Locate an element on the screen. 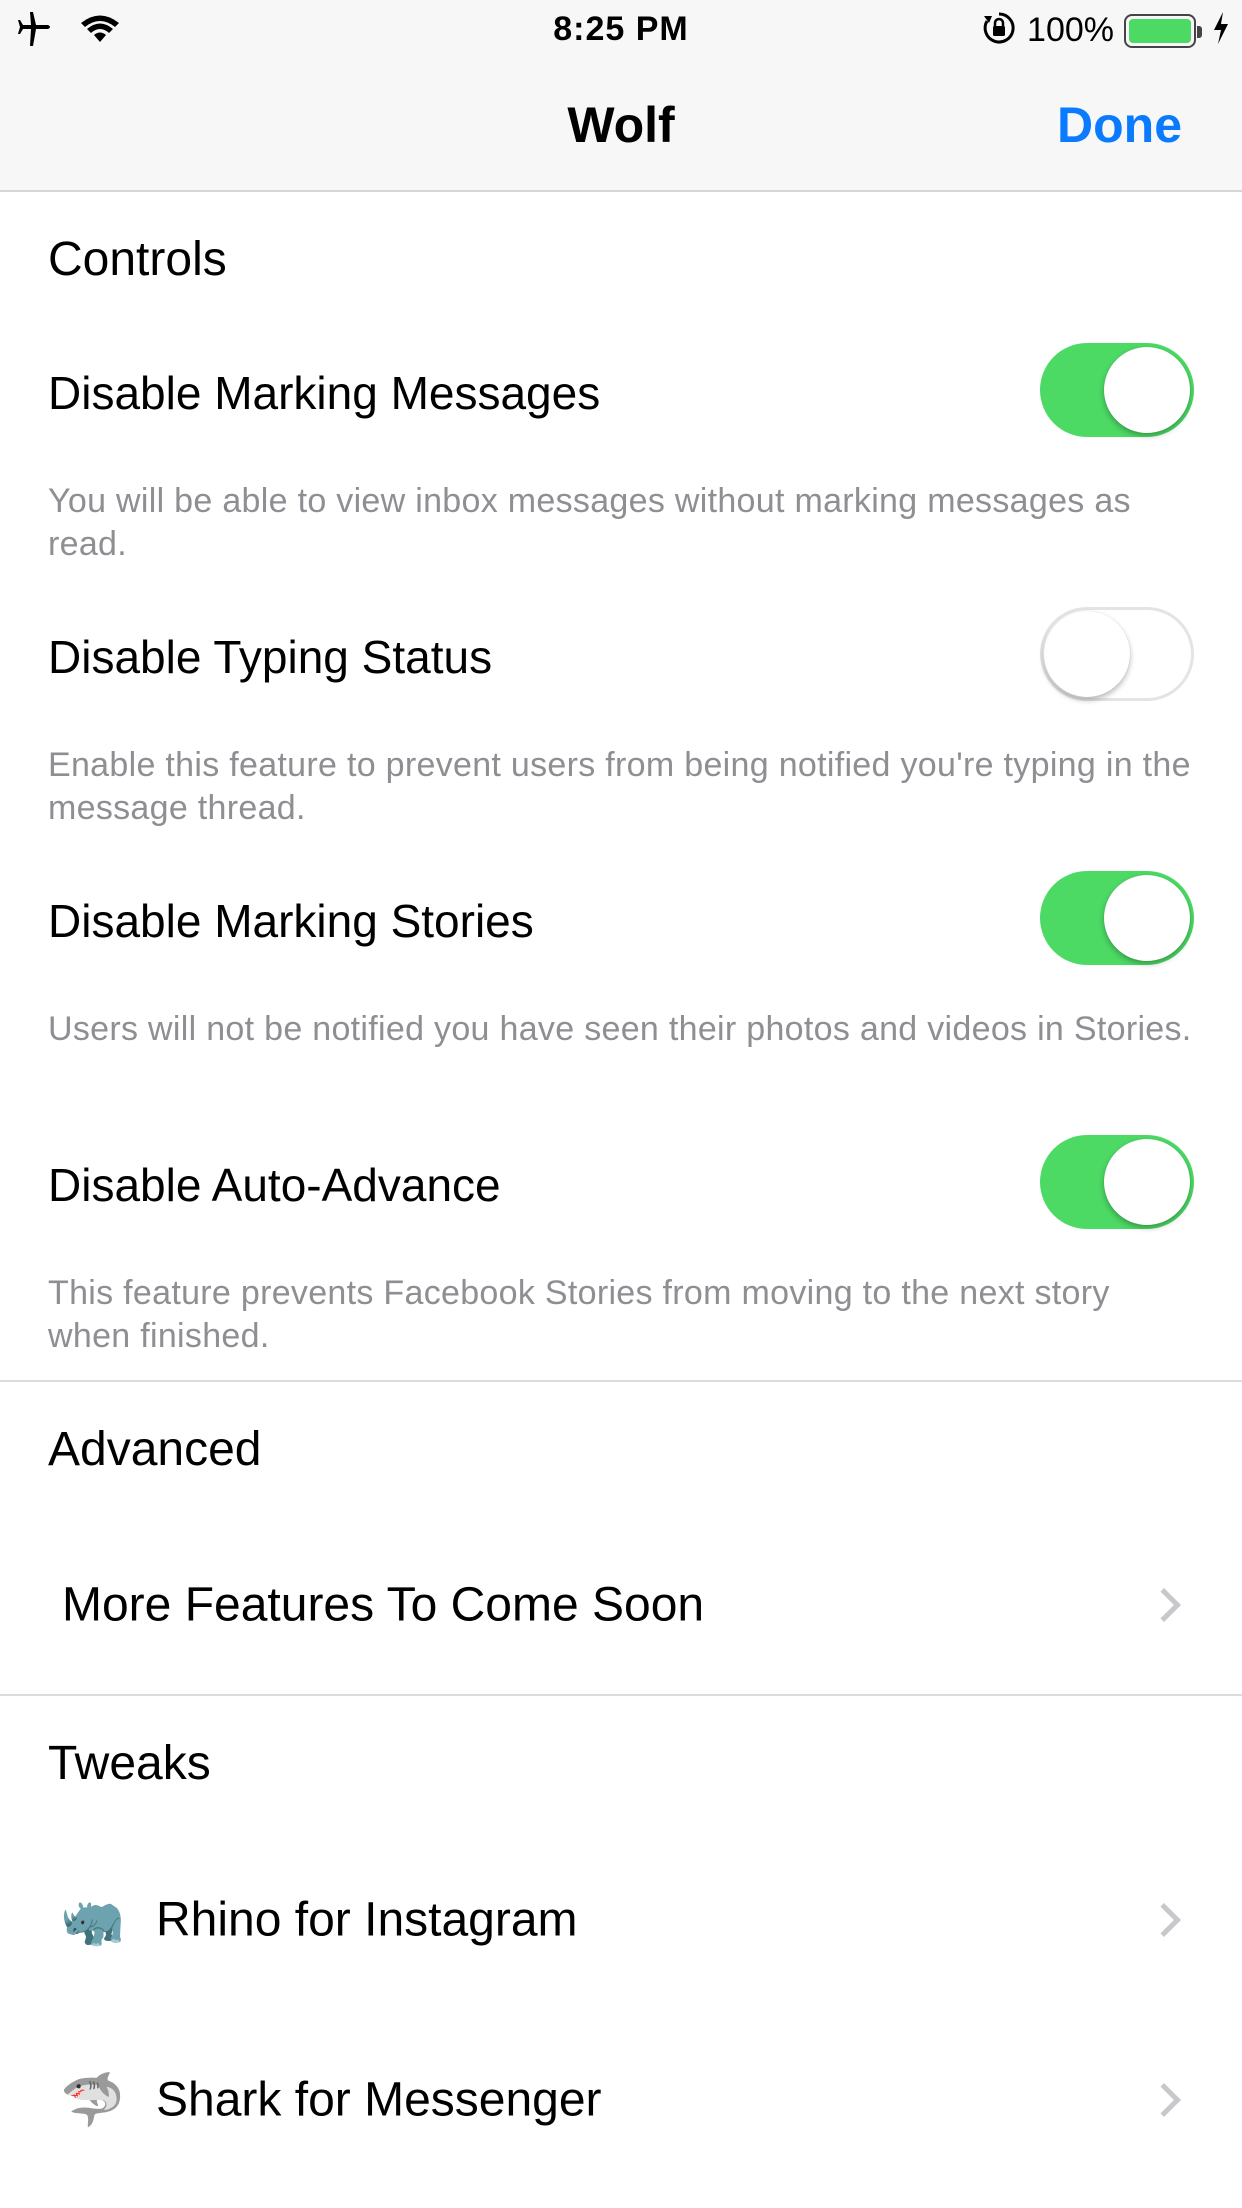 The width and height of the screenshot is (1242, 2208). disable-auto-advance-toggle is located at coordinates (1117, 1182).